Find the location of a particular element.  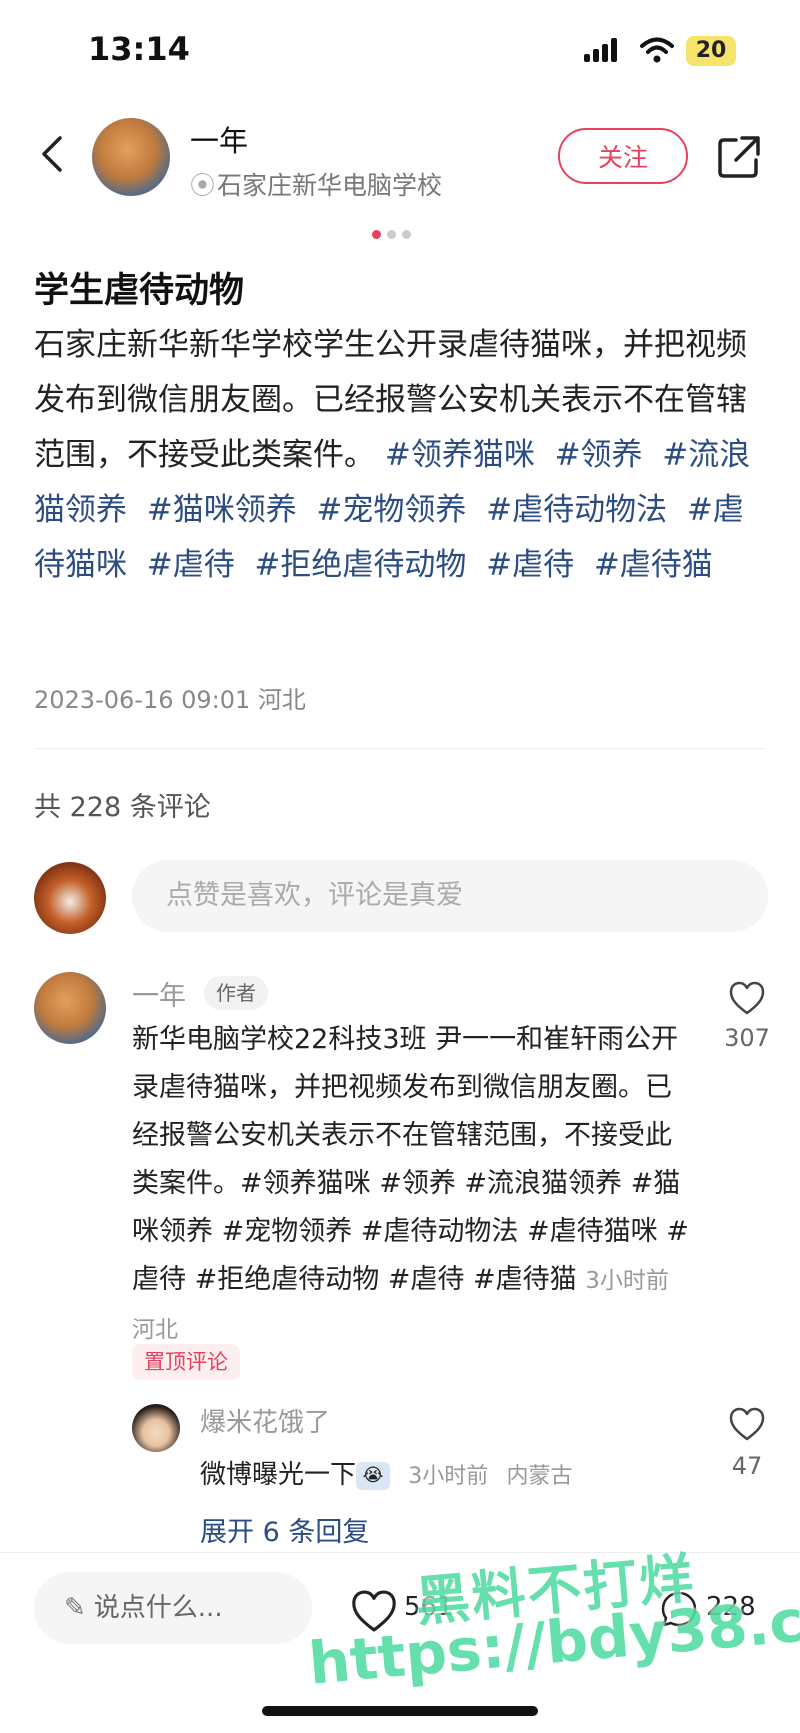

pinned-badge: 置顶评论 is located at coordinates (186, 1362).